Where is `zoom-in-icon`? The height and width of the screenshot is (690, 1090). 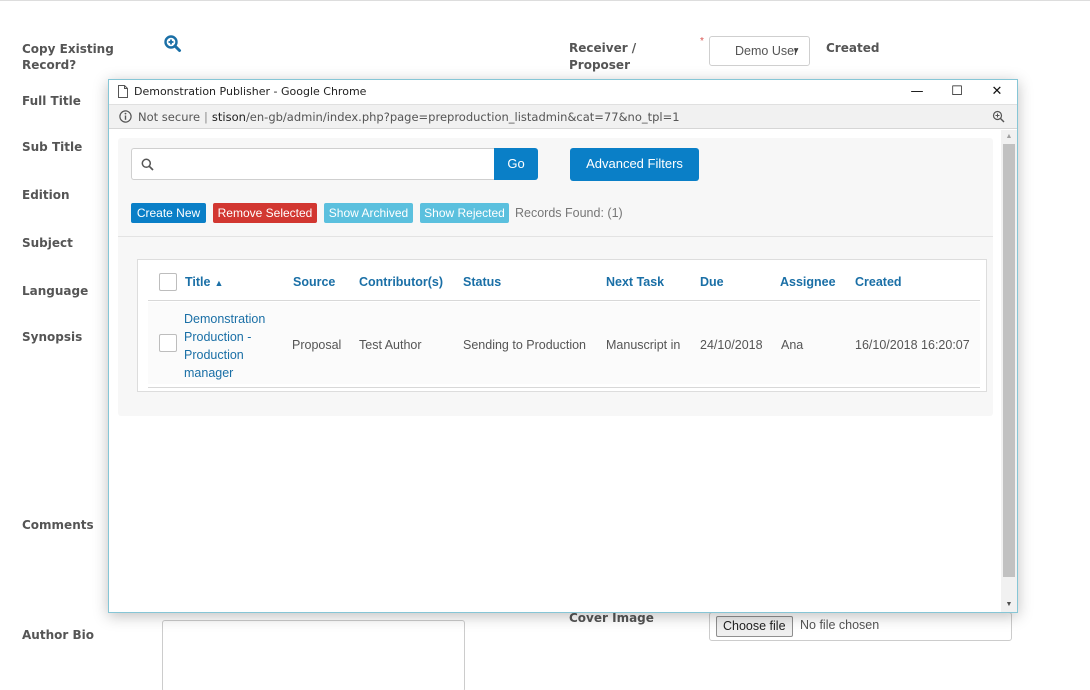 zoom-in-icon is located at coordinates (173, 44).